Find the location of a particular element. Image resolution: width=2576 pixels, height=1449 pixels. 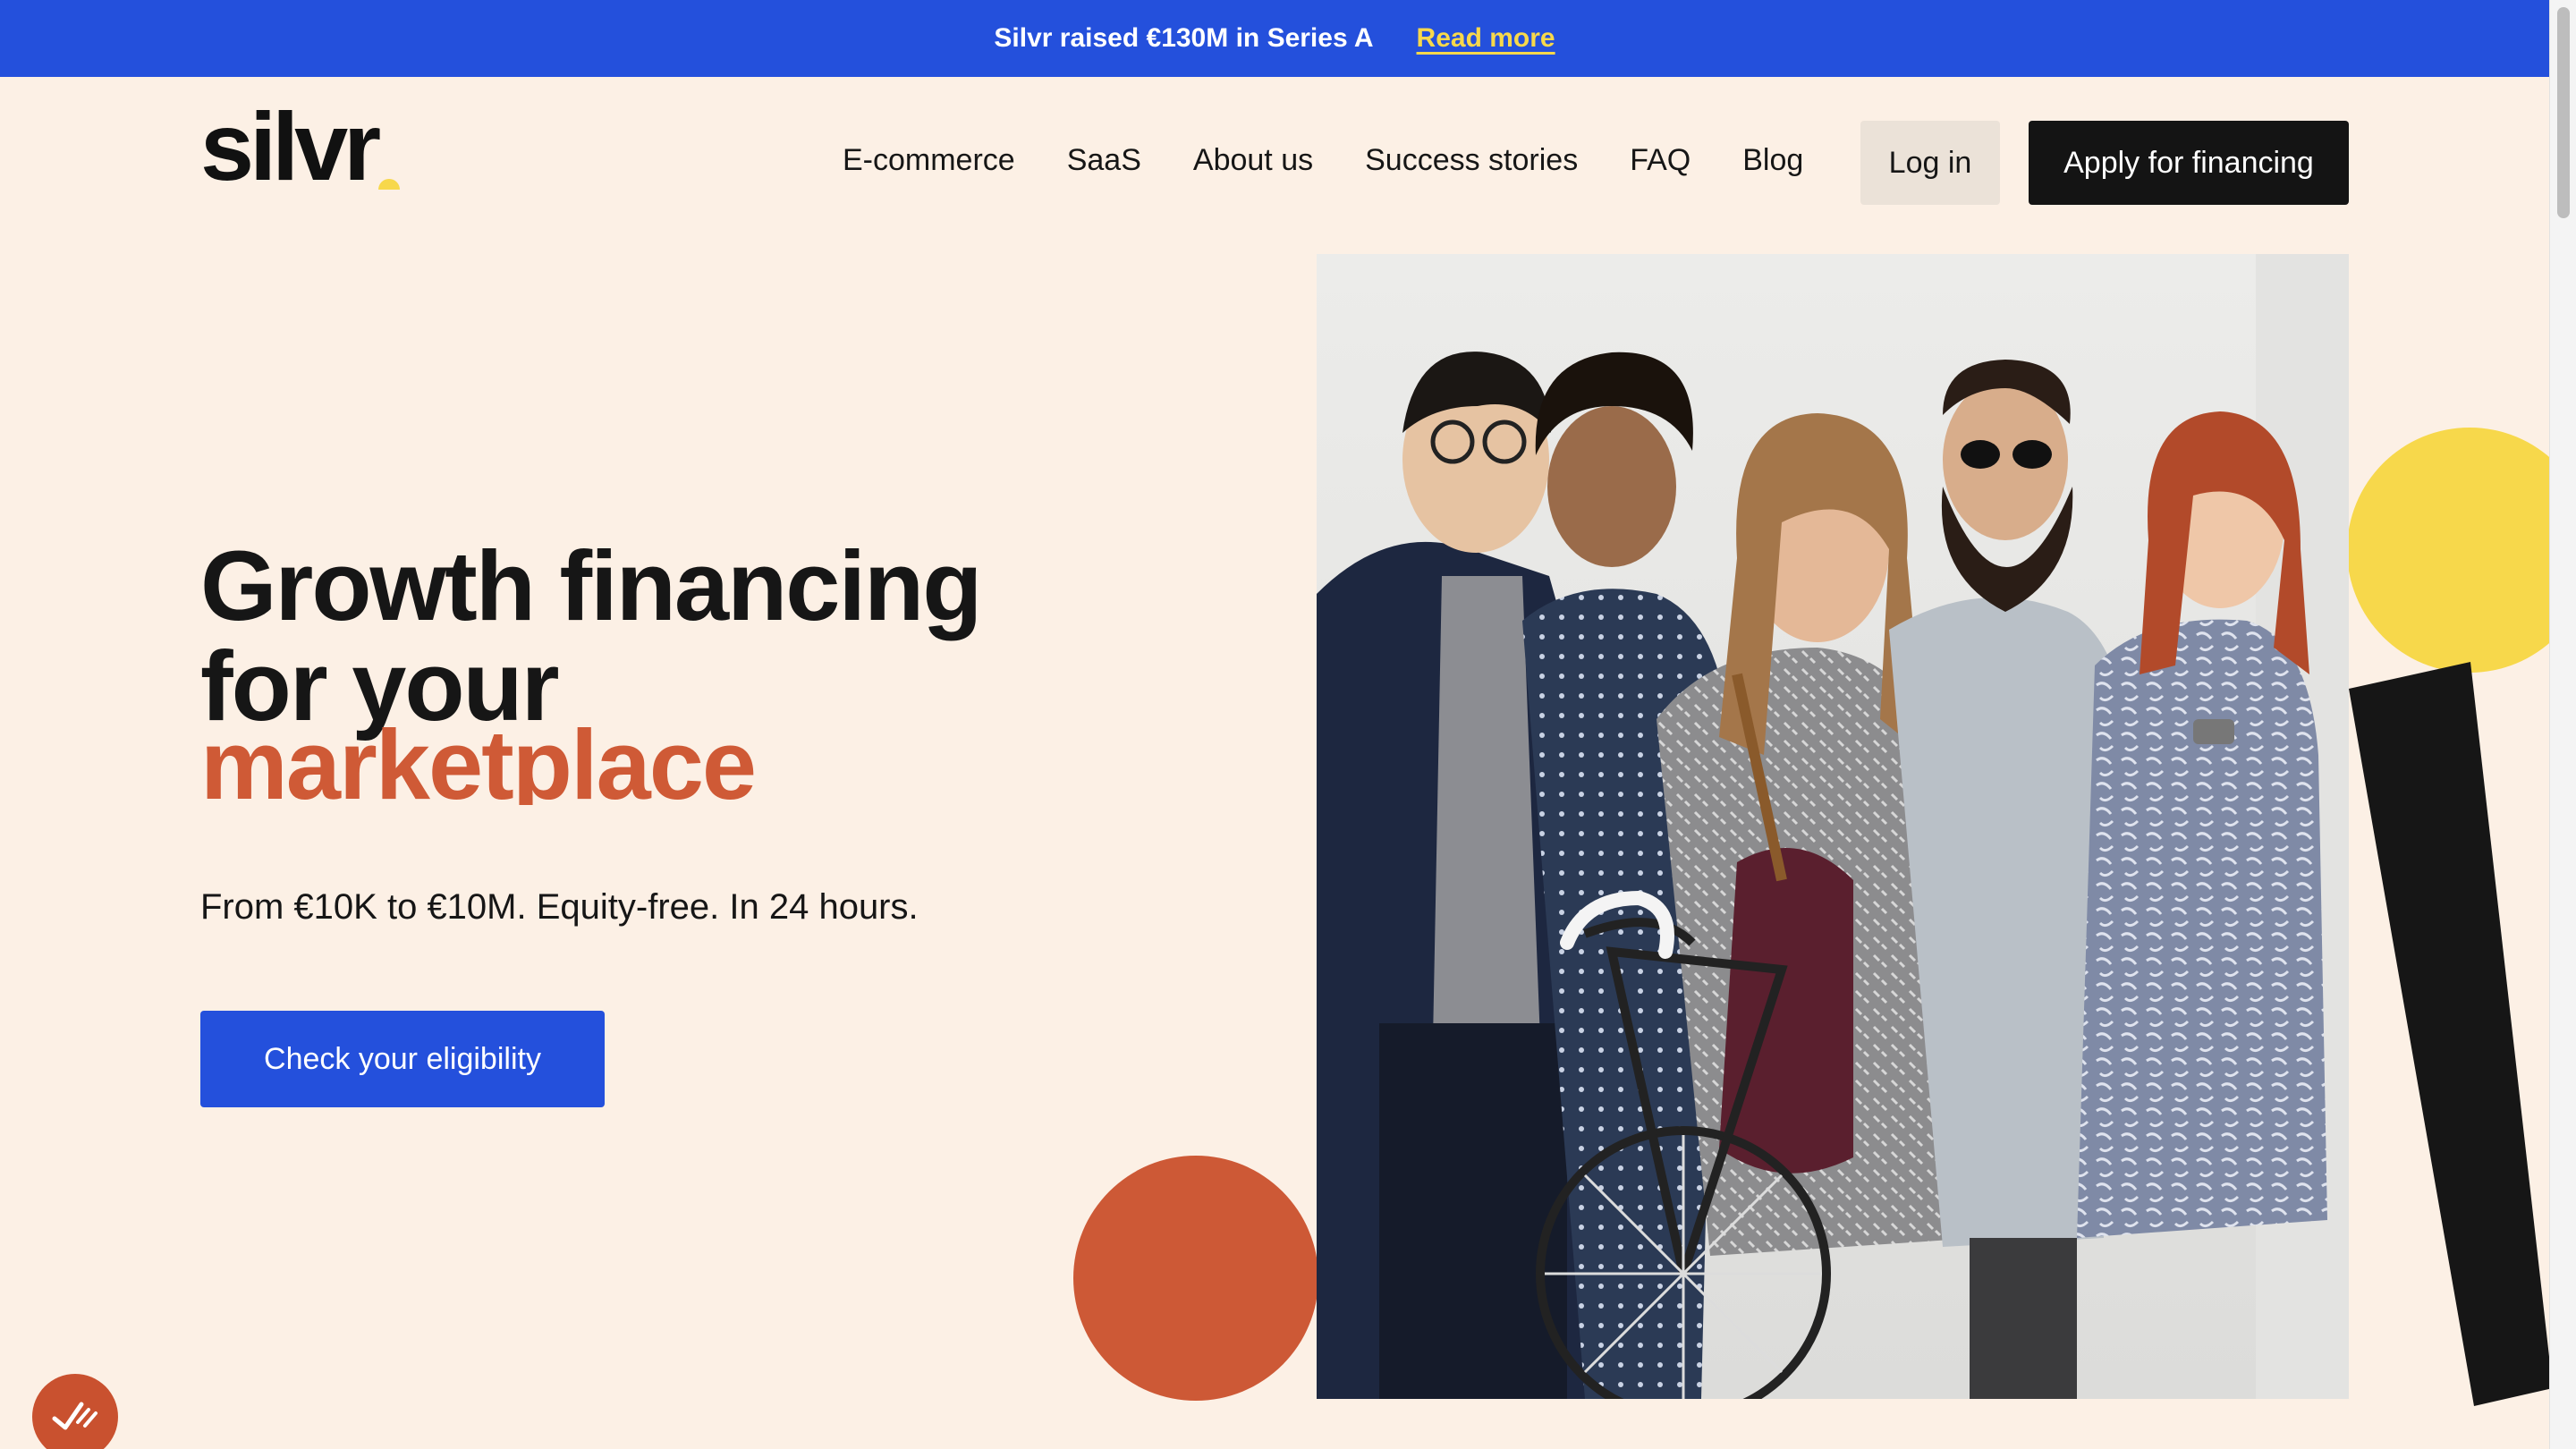

nav-item-ecommerce: E-commerce is located at coordinates (929, 160).